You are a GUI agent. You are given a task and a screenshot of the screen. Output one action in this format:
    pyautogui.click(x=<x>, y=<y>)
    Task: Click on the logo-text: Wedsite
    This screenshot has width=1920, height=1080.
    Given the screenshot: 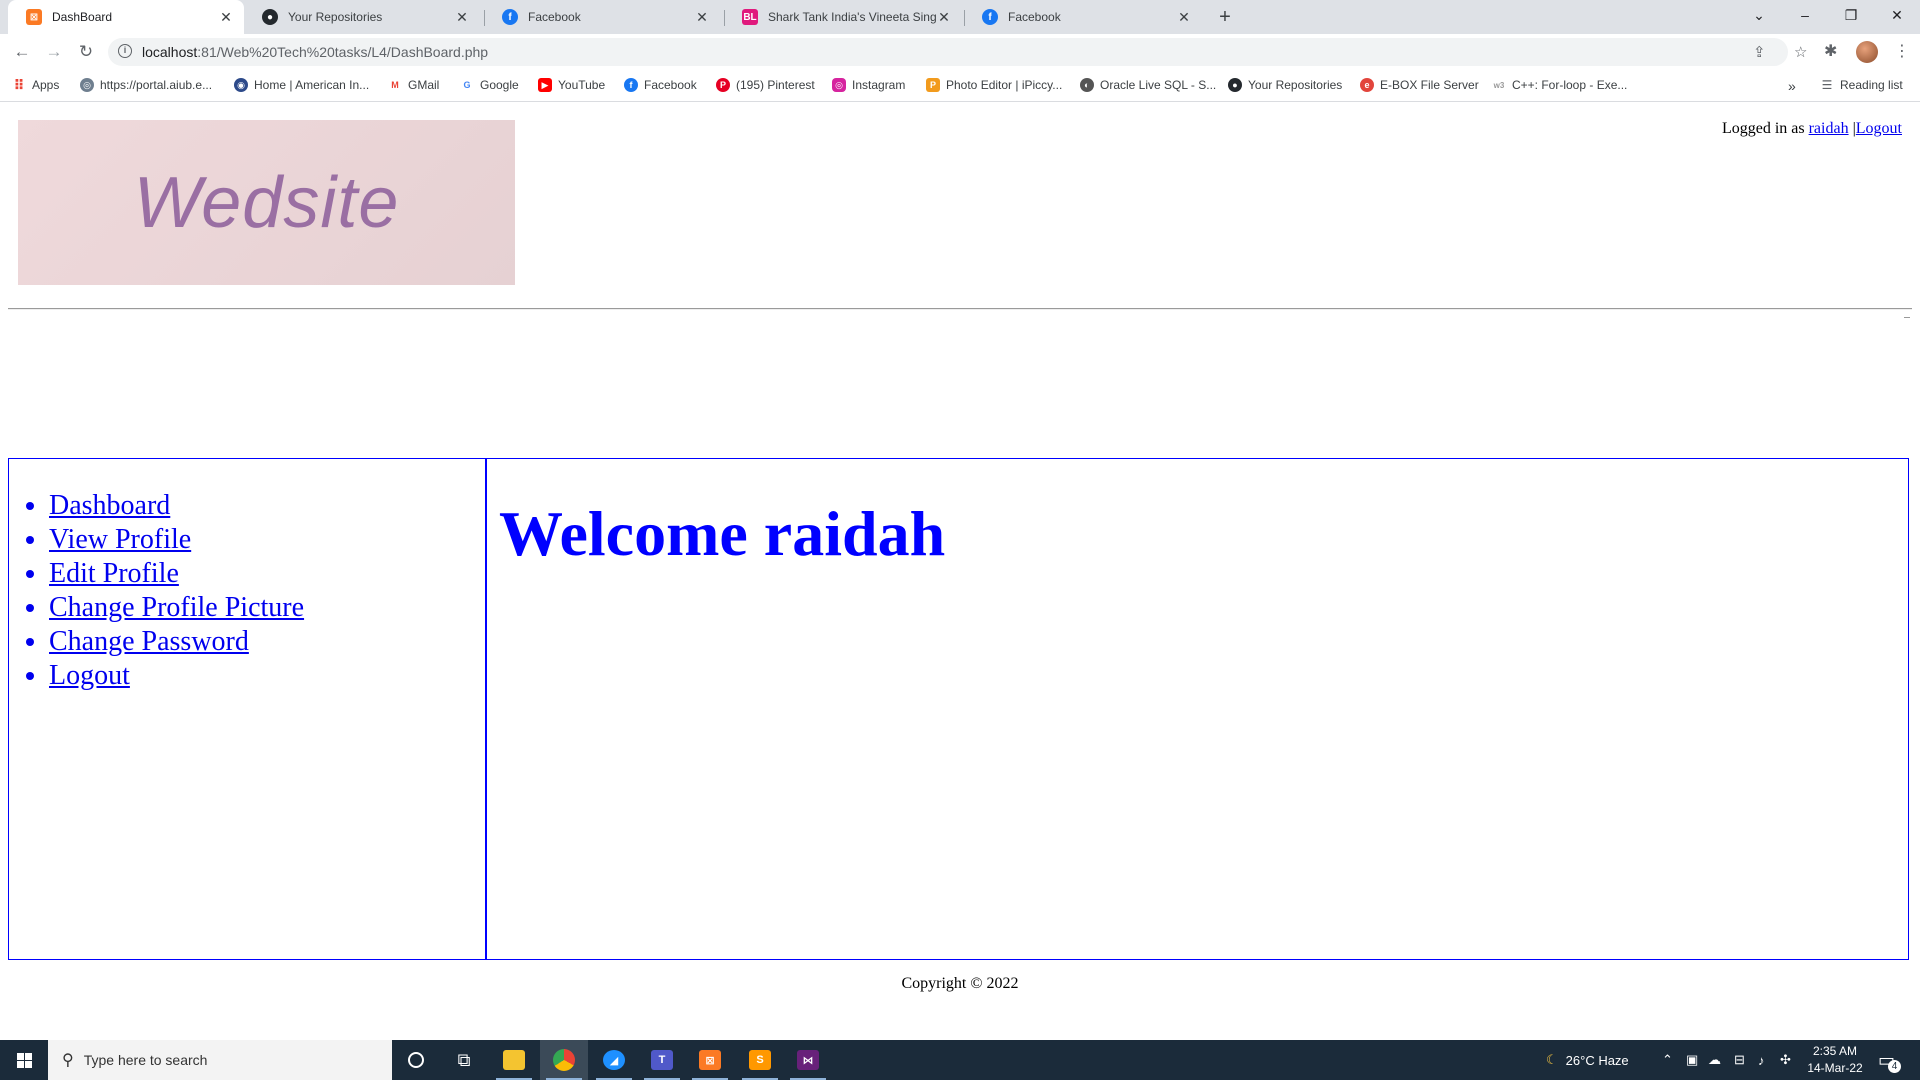 What is the action you would take?
    pyautogui.click(x=266, y=202)
    